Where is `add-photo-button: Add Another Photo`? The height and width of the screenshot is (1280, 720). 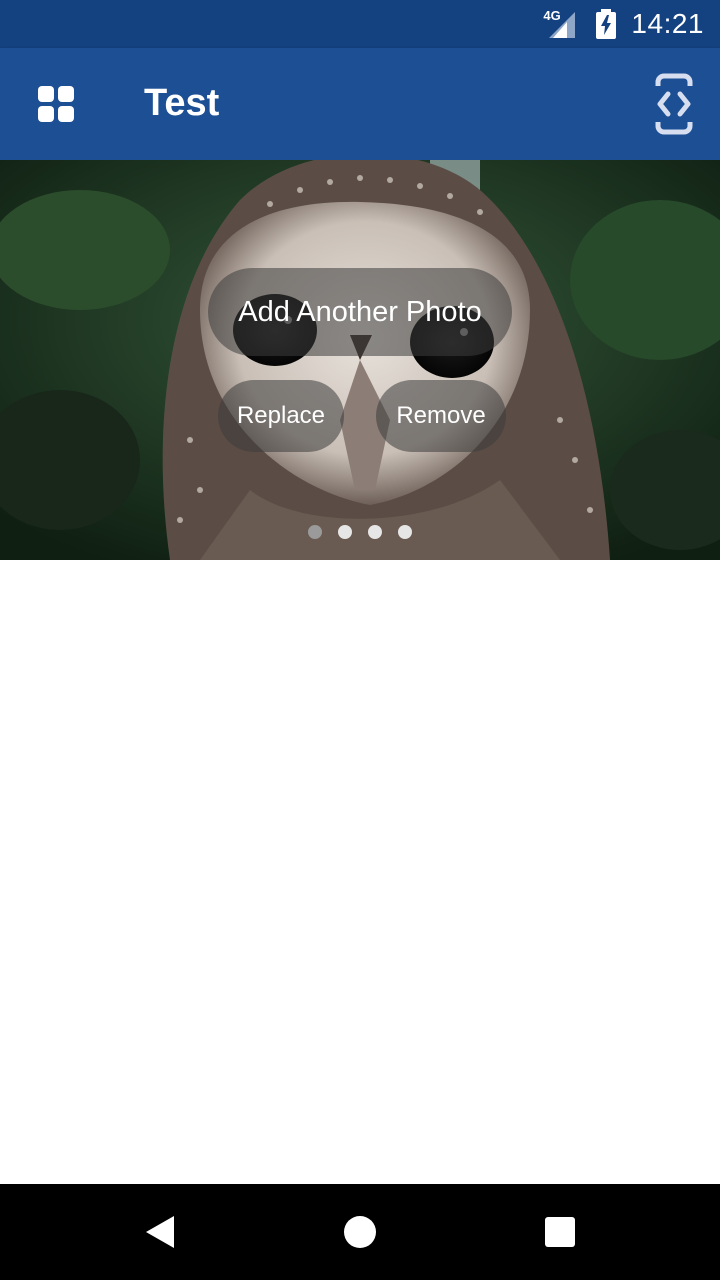 add-photo-button: Add Another Photo is located at coordinates (360, 312).